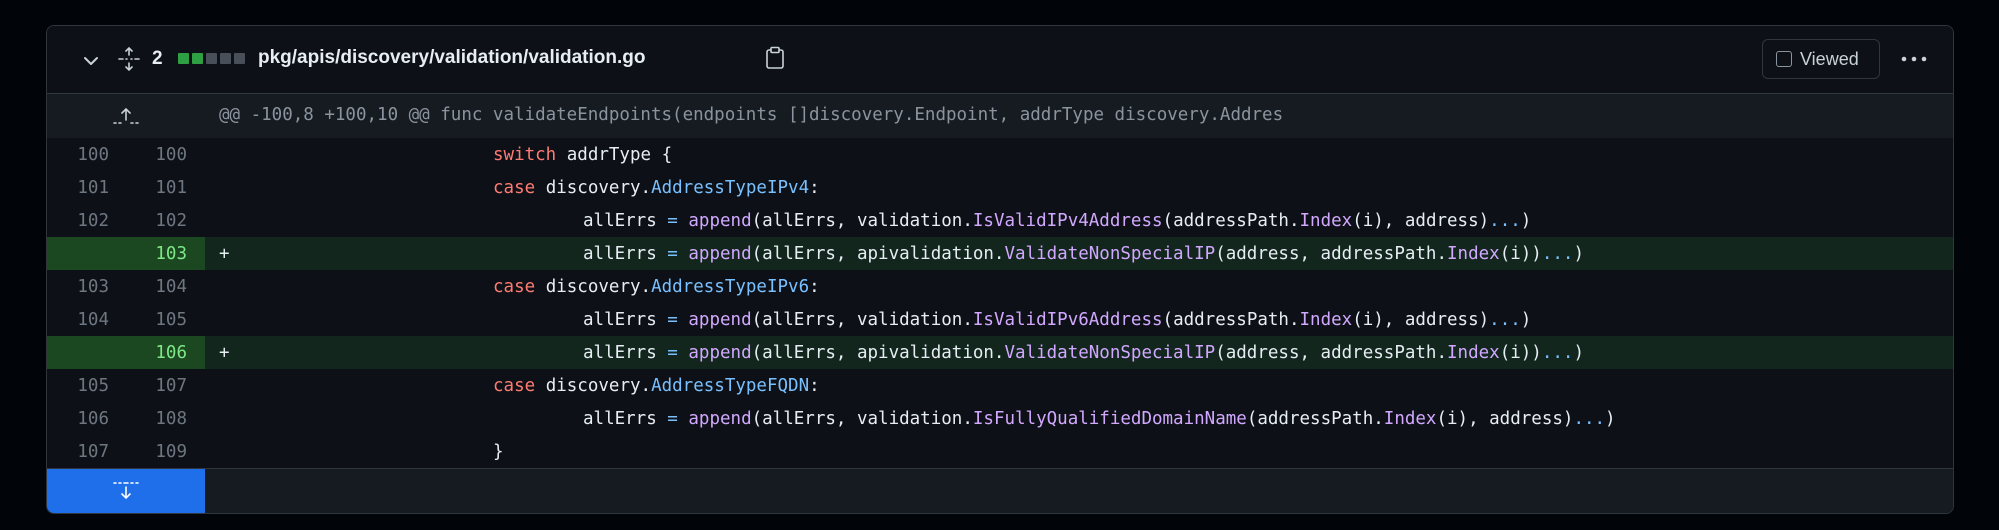 This screenshot has height=530, width=1999. I want to click on new-line-number: 106, so click(157, 353).